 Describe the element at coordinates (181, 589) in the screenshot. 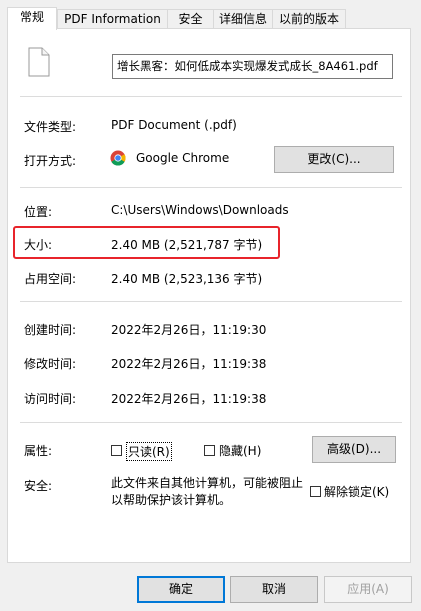

I see `ok-button: 确定` at that location.